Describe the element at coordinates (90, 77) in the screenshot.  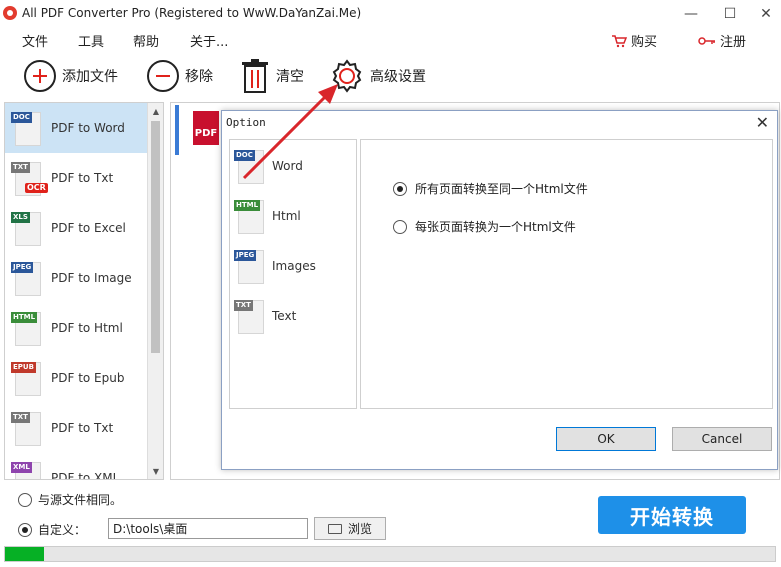
I see `add-file-label: 添加文件` at that location.